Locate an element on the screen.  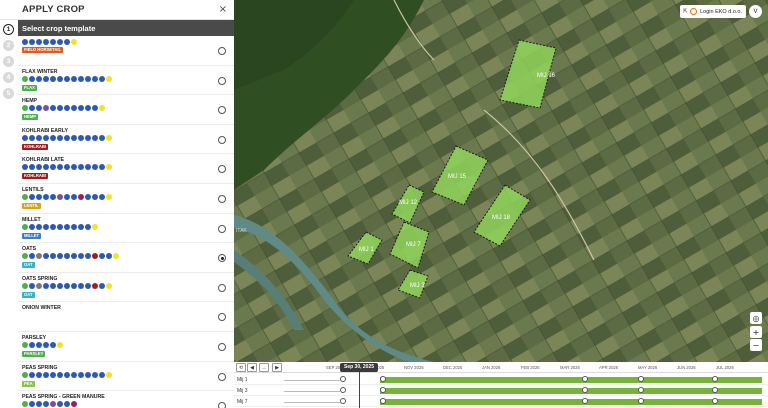
crop-template-item: OATS SPRING OAT is located at coordinates (126, 288).